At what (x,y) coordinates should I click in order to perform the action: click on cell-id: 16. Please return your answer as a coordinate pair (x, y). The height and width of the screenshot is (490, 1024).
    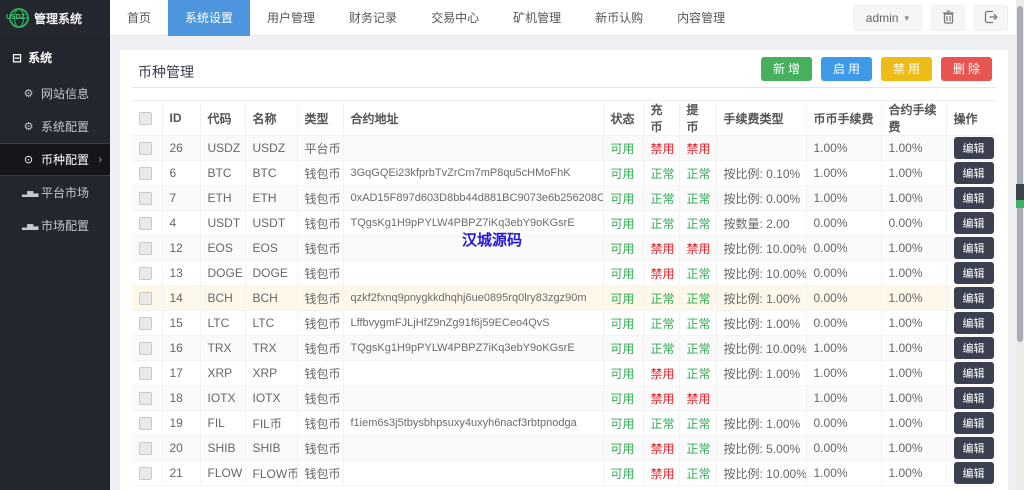
    Looking at the image, I should click on (181, 348).